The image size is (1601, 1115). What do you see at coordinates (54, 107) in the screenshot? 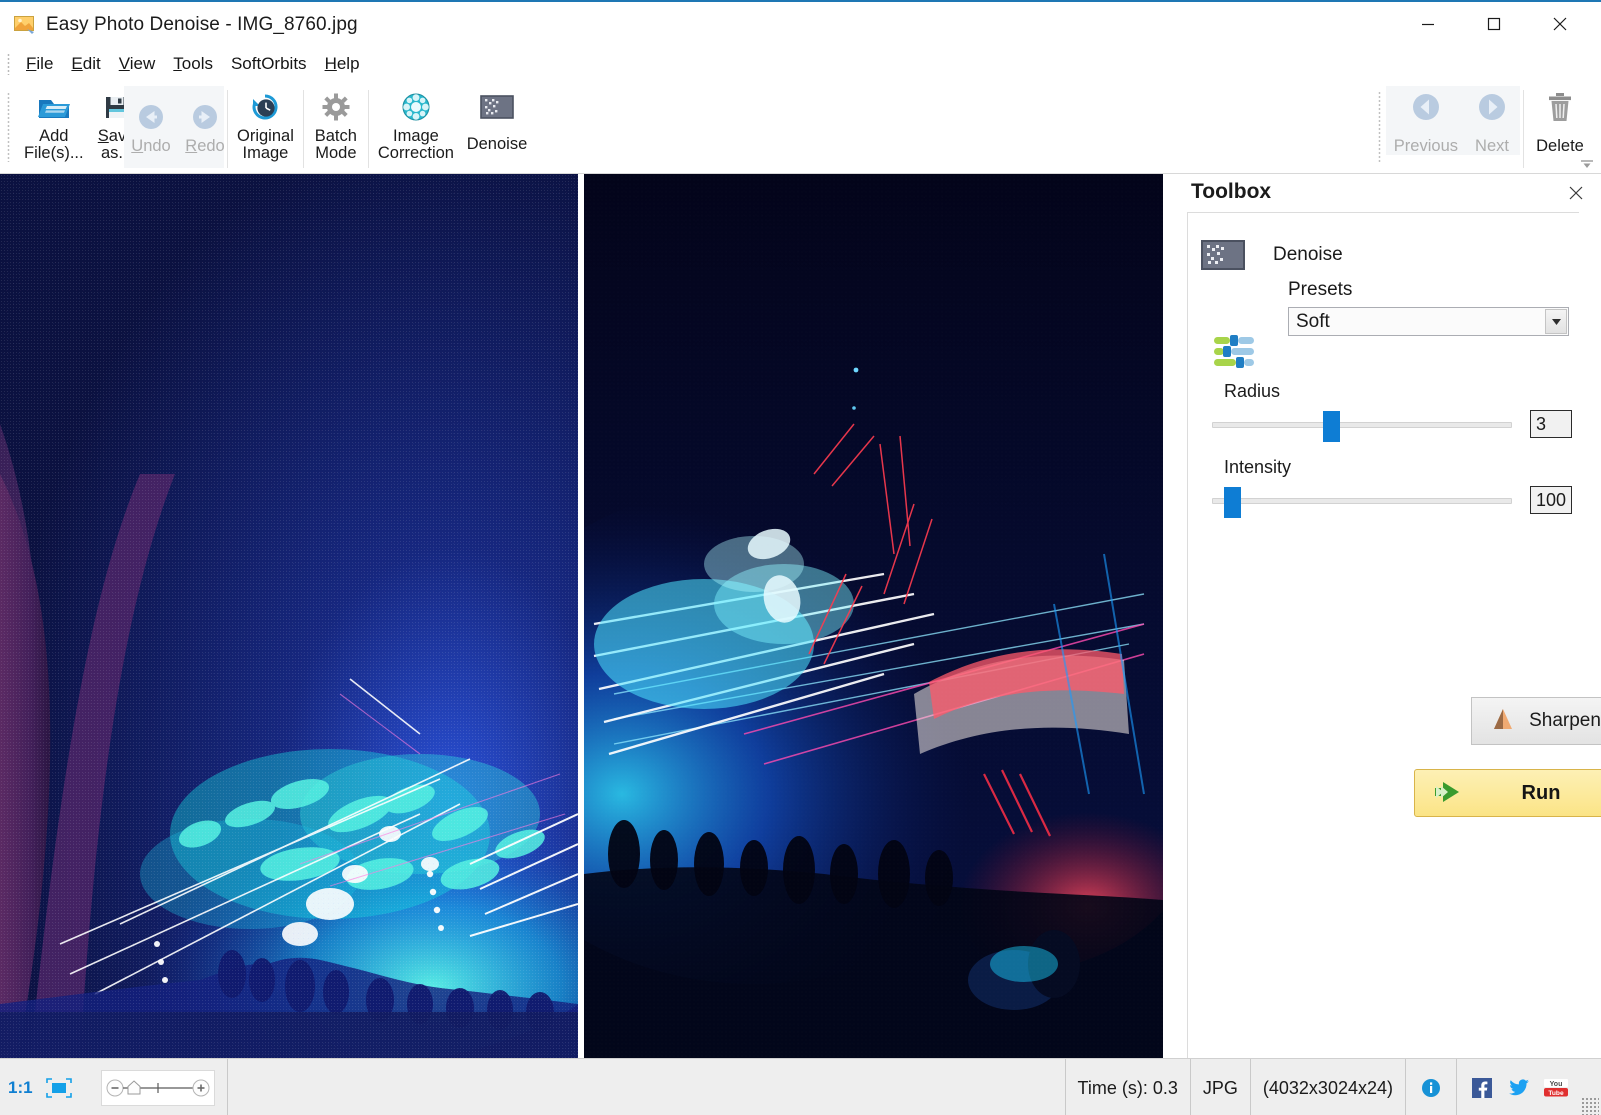
I see `open-folder-icon` at bounding box center [54, 107].